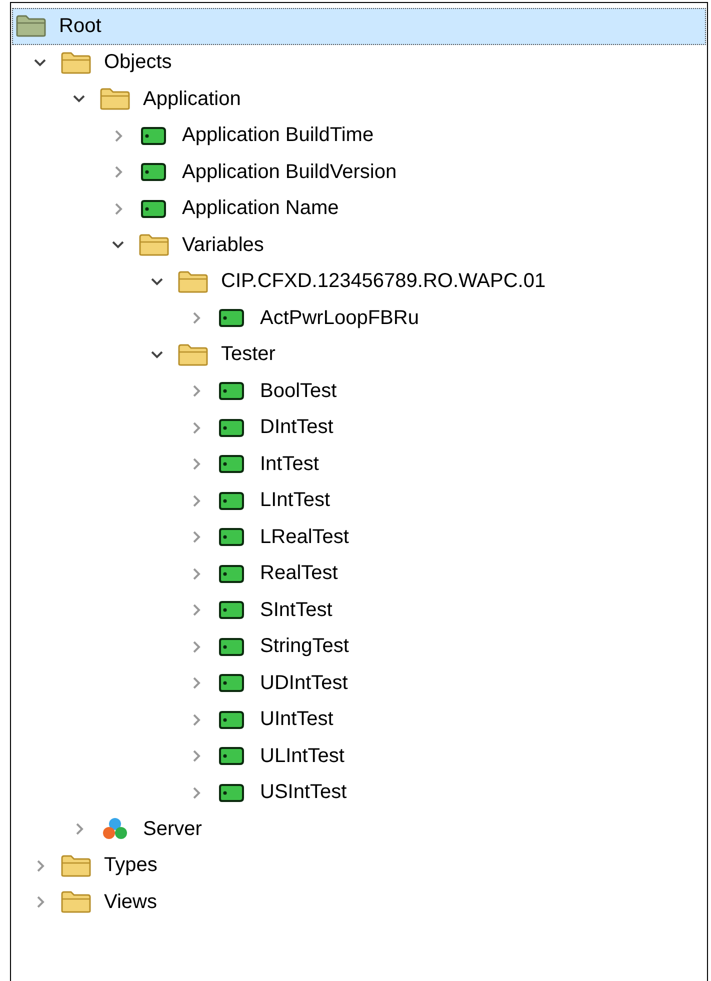  I want to click on tree-row: Variables, so click(359, 245).